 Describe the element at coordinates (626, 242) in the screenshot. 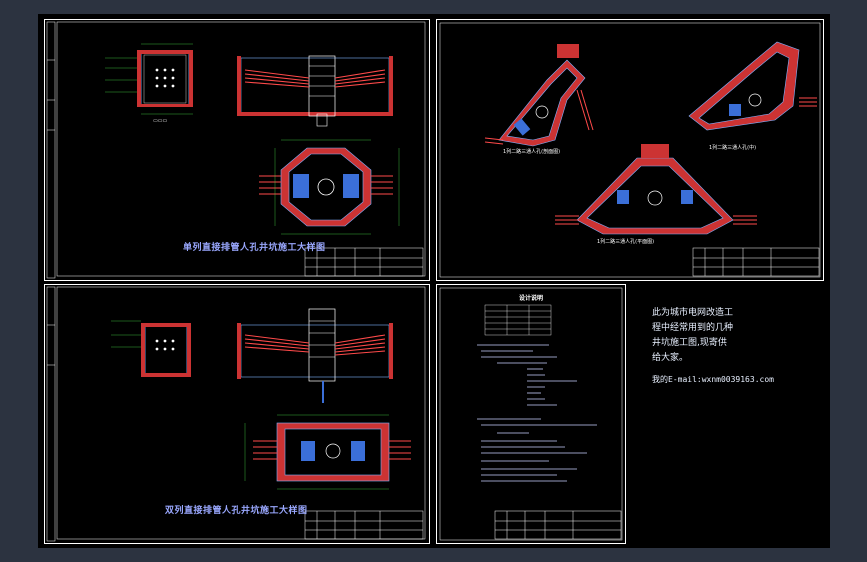

I see `sheet2-view-label-center: 1列二路三通人孔(平面图)` at that location.